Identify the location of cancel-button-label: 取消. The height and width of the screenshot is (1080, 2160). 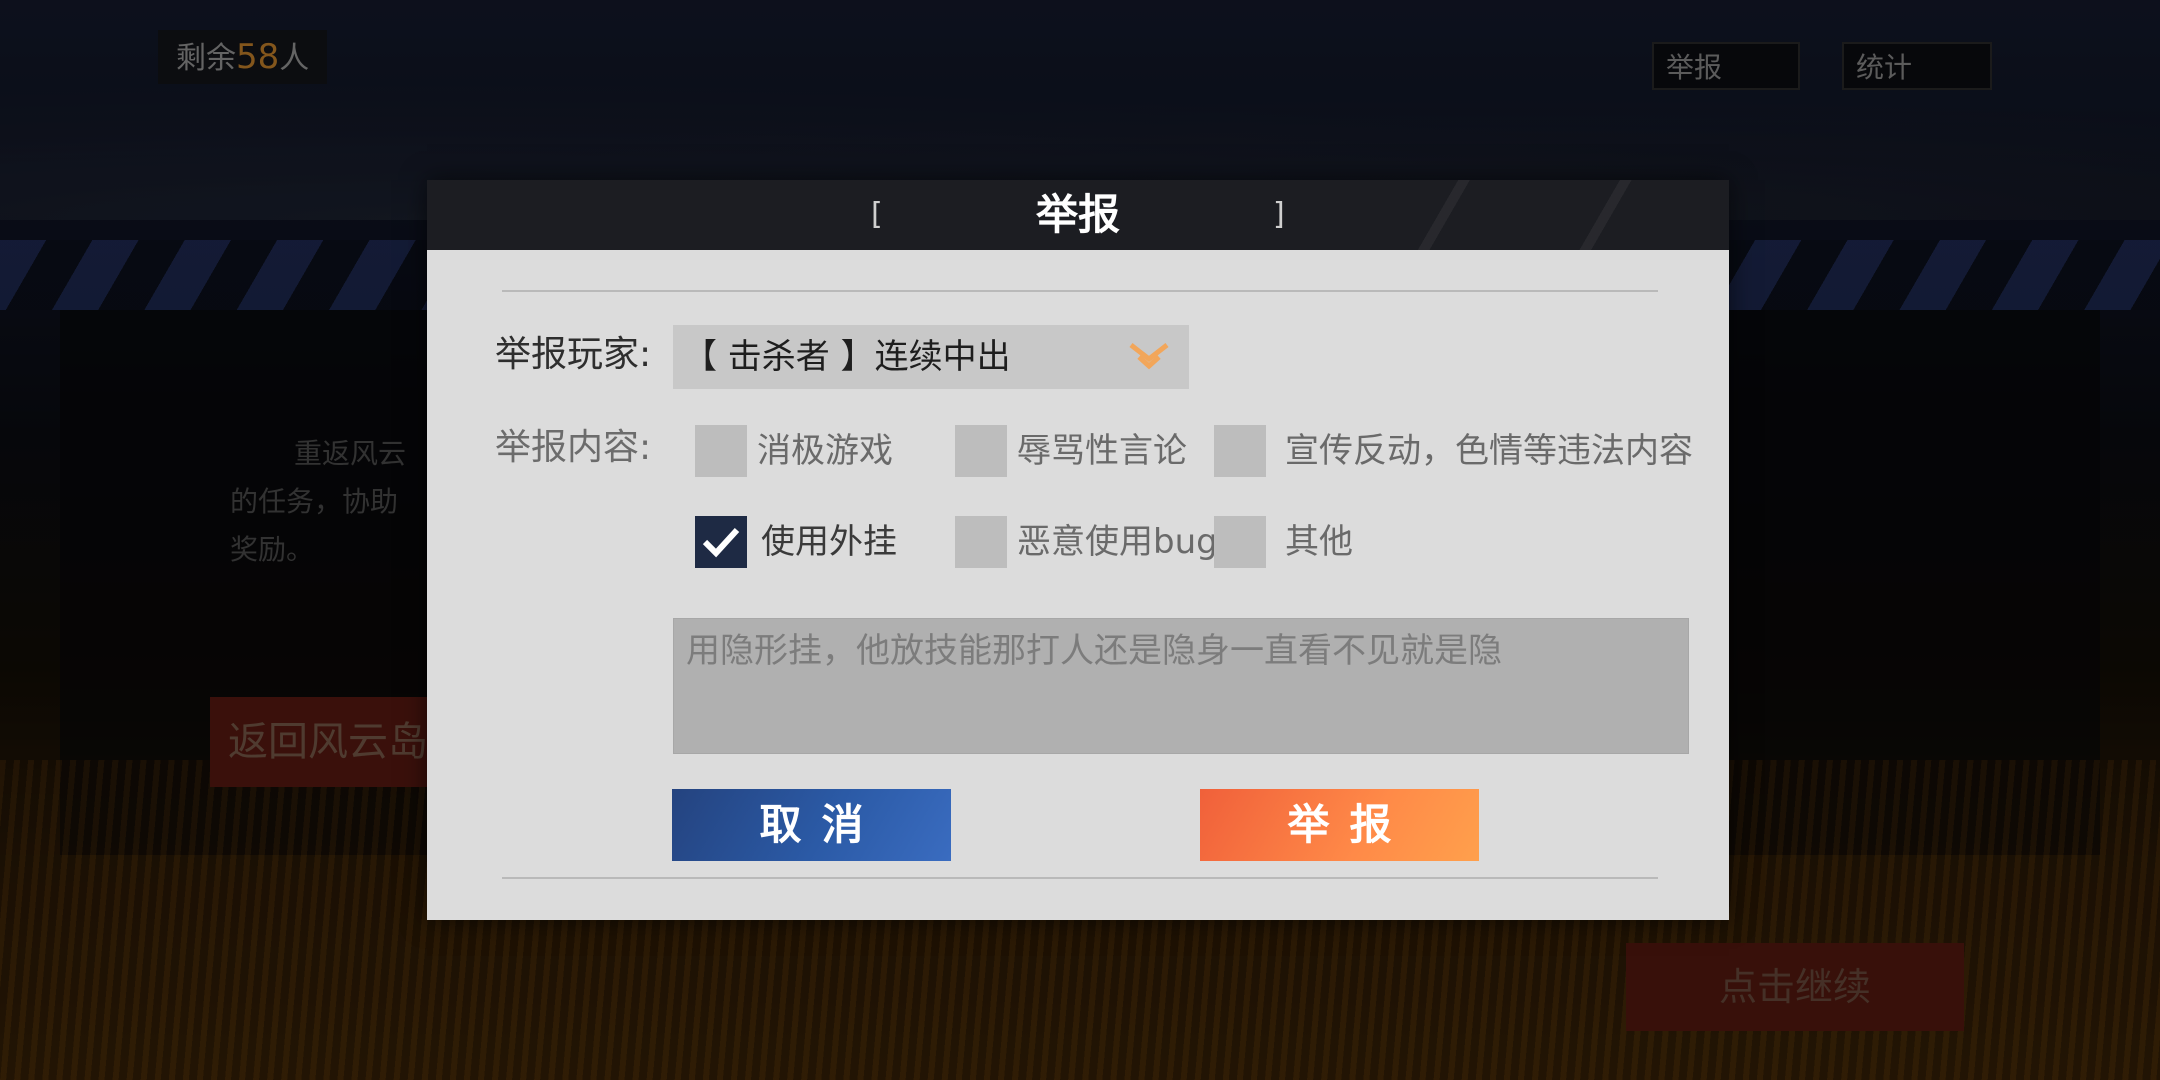
(821, 824).